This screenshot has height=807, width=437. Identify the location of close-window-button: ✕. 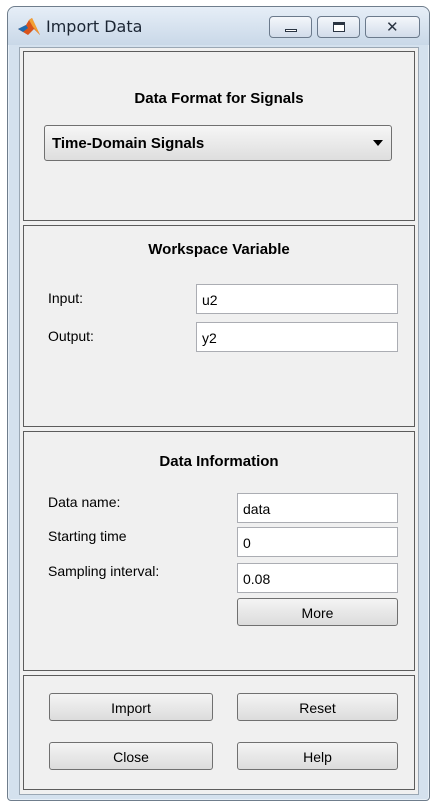
(392, 27).